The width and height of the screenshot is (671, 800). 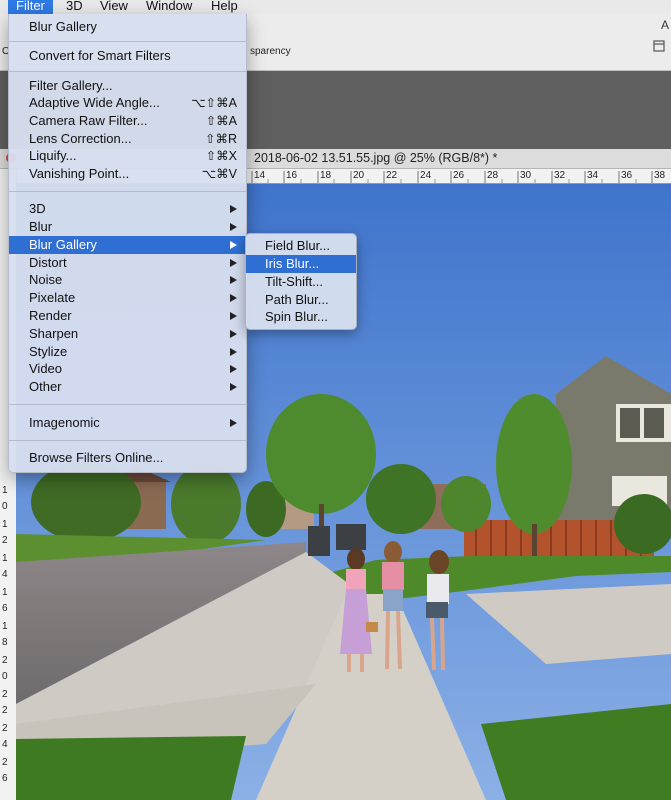 I want to click on panel-options-icon, so click(x=659, y=46).